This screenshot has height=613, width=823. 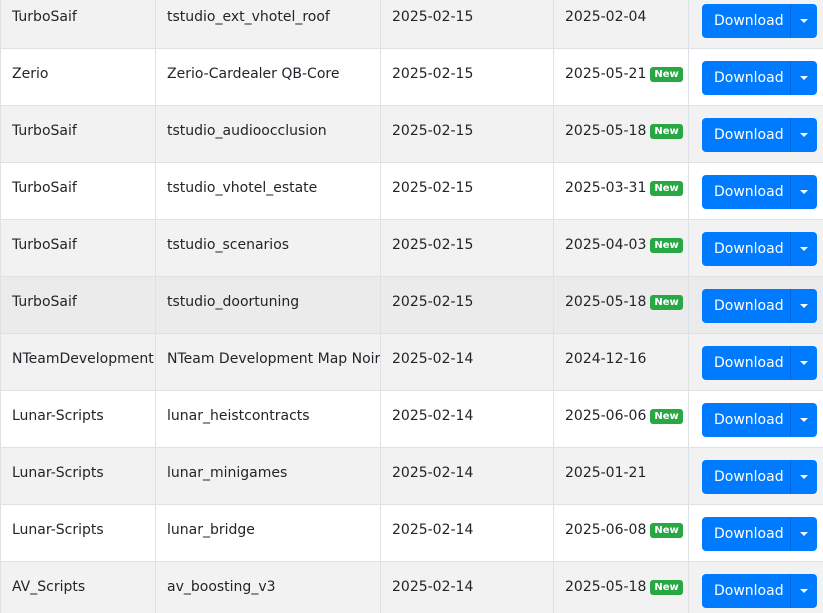 I want to click on updated-date-cell: 2025-06-08 New, so click(x=621, y=533).